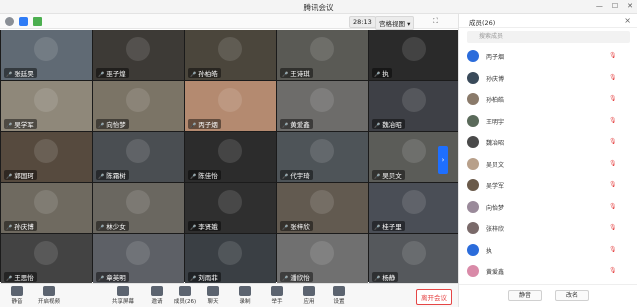 Image resolution: width=637 pixels, height=307 pixels. What do you see at coordinates (443, 160) in the screenshot?
I see `next-page-button: ›` at bounding box center [443, 160].